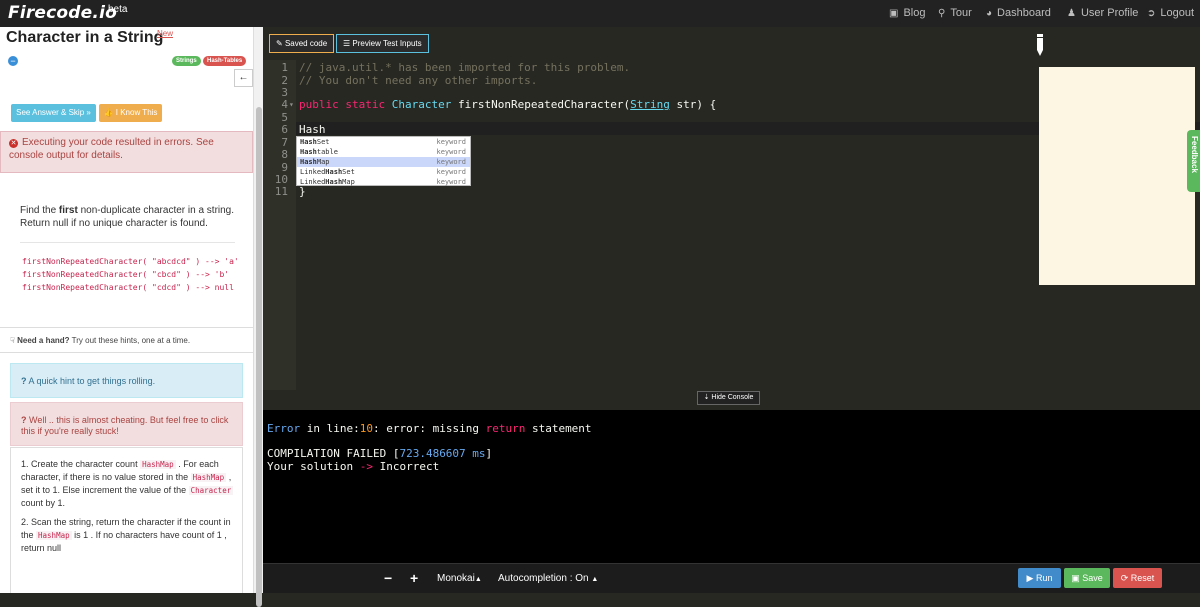  I want to click on nav-logout: ➲ Logout, so click(1170, 13).